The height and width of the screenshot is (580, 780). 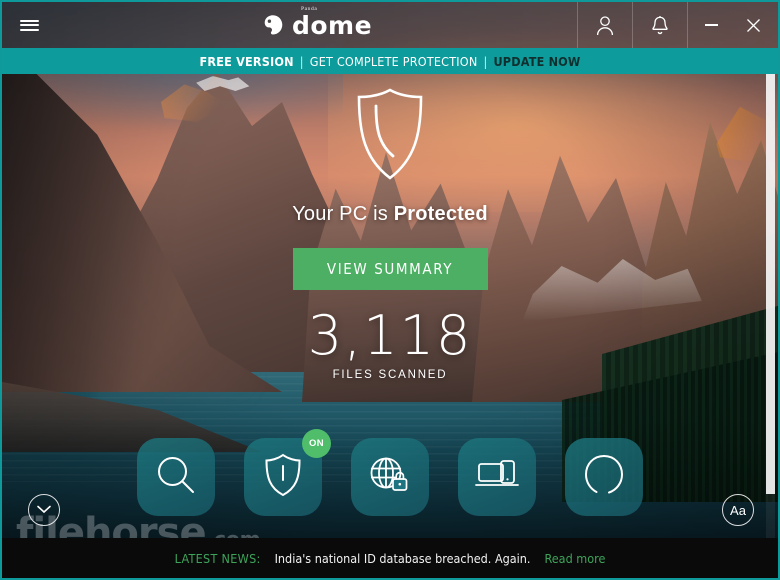 What do you see at coordinates (246, 61) in the screenshot?
I see `banner-version-label: FREE VERSION` at bounding box center [246, 61].